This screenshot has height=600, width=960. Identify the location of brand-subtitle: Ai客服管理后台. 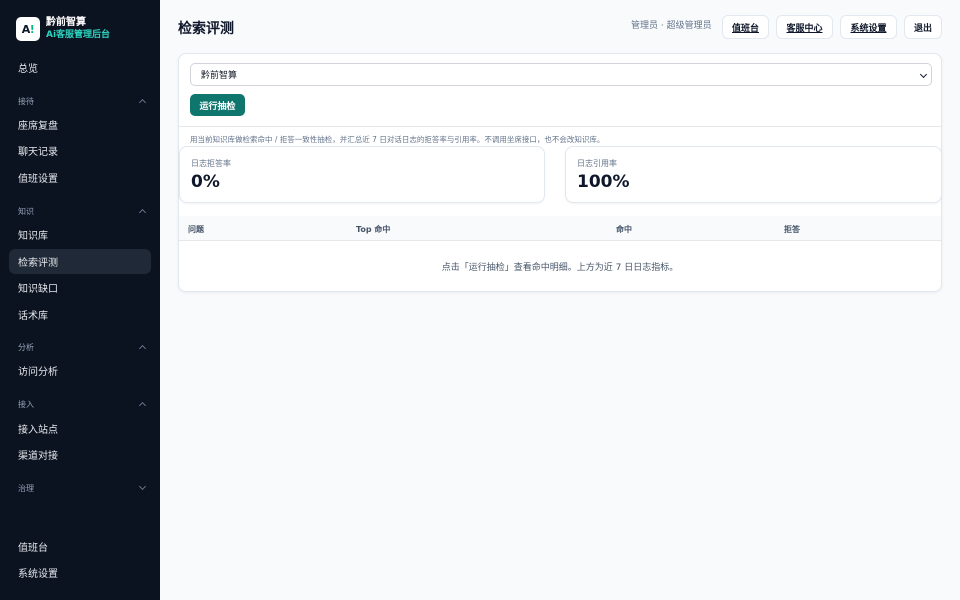
(78, 35).